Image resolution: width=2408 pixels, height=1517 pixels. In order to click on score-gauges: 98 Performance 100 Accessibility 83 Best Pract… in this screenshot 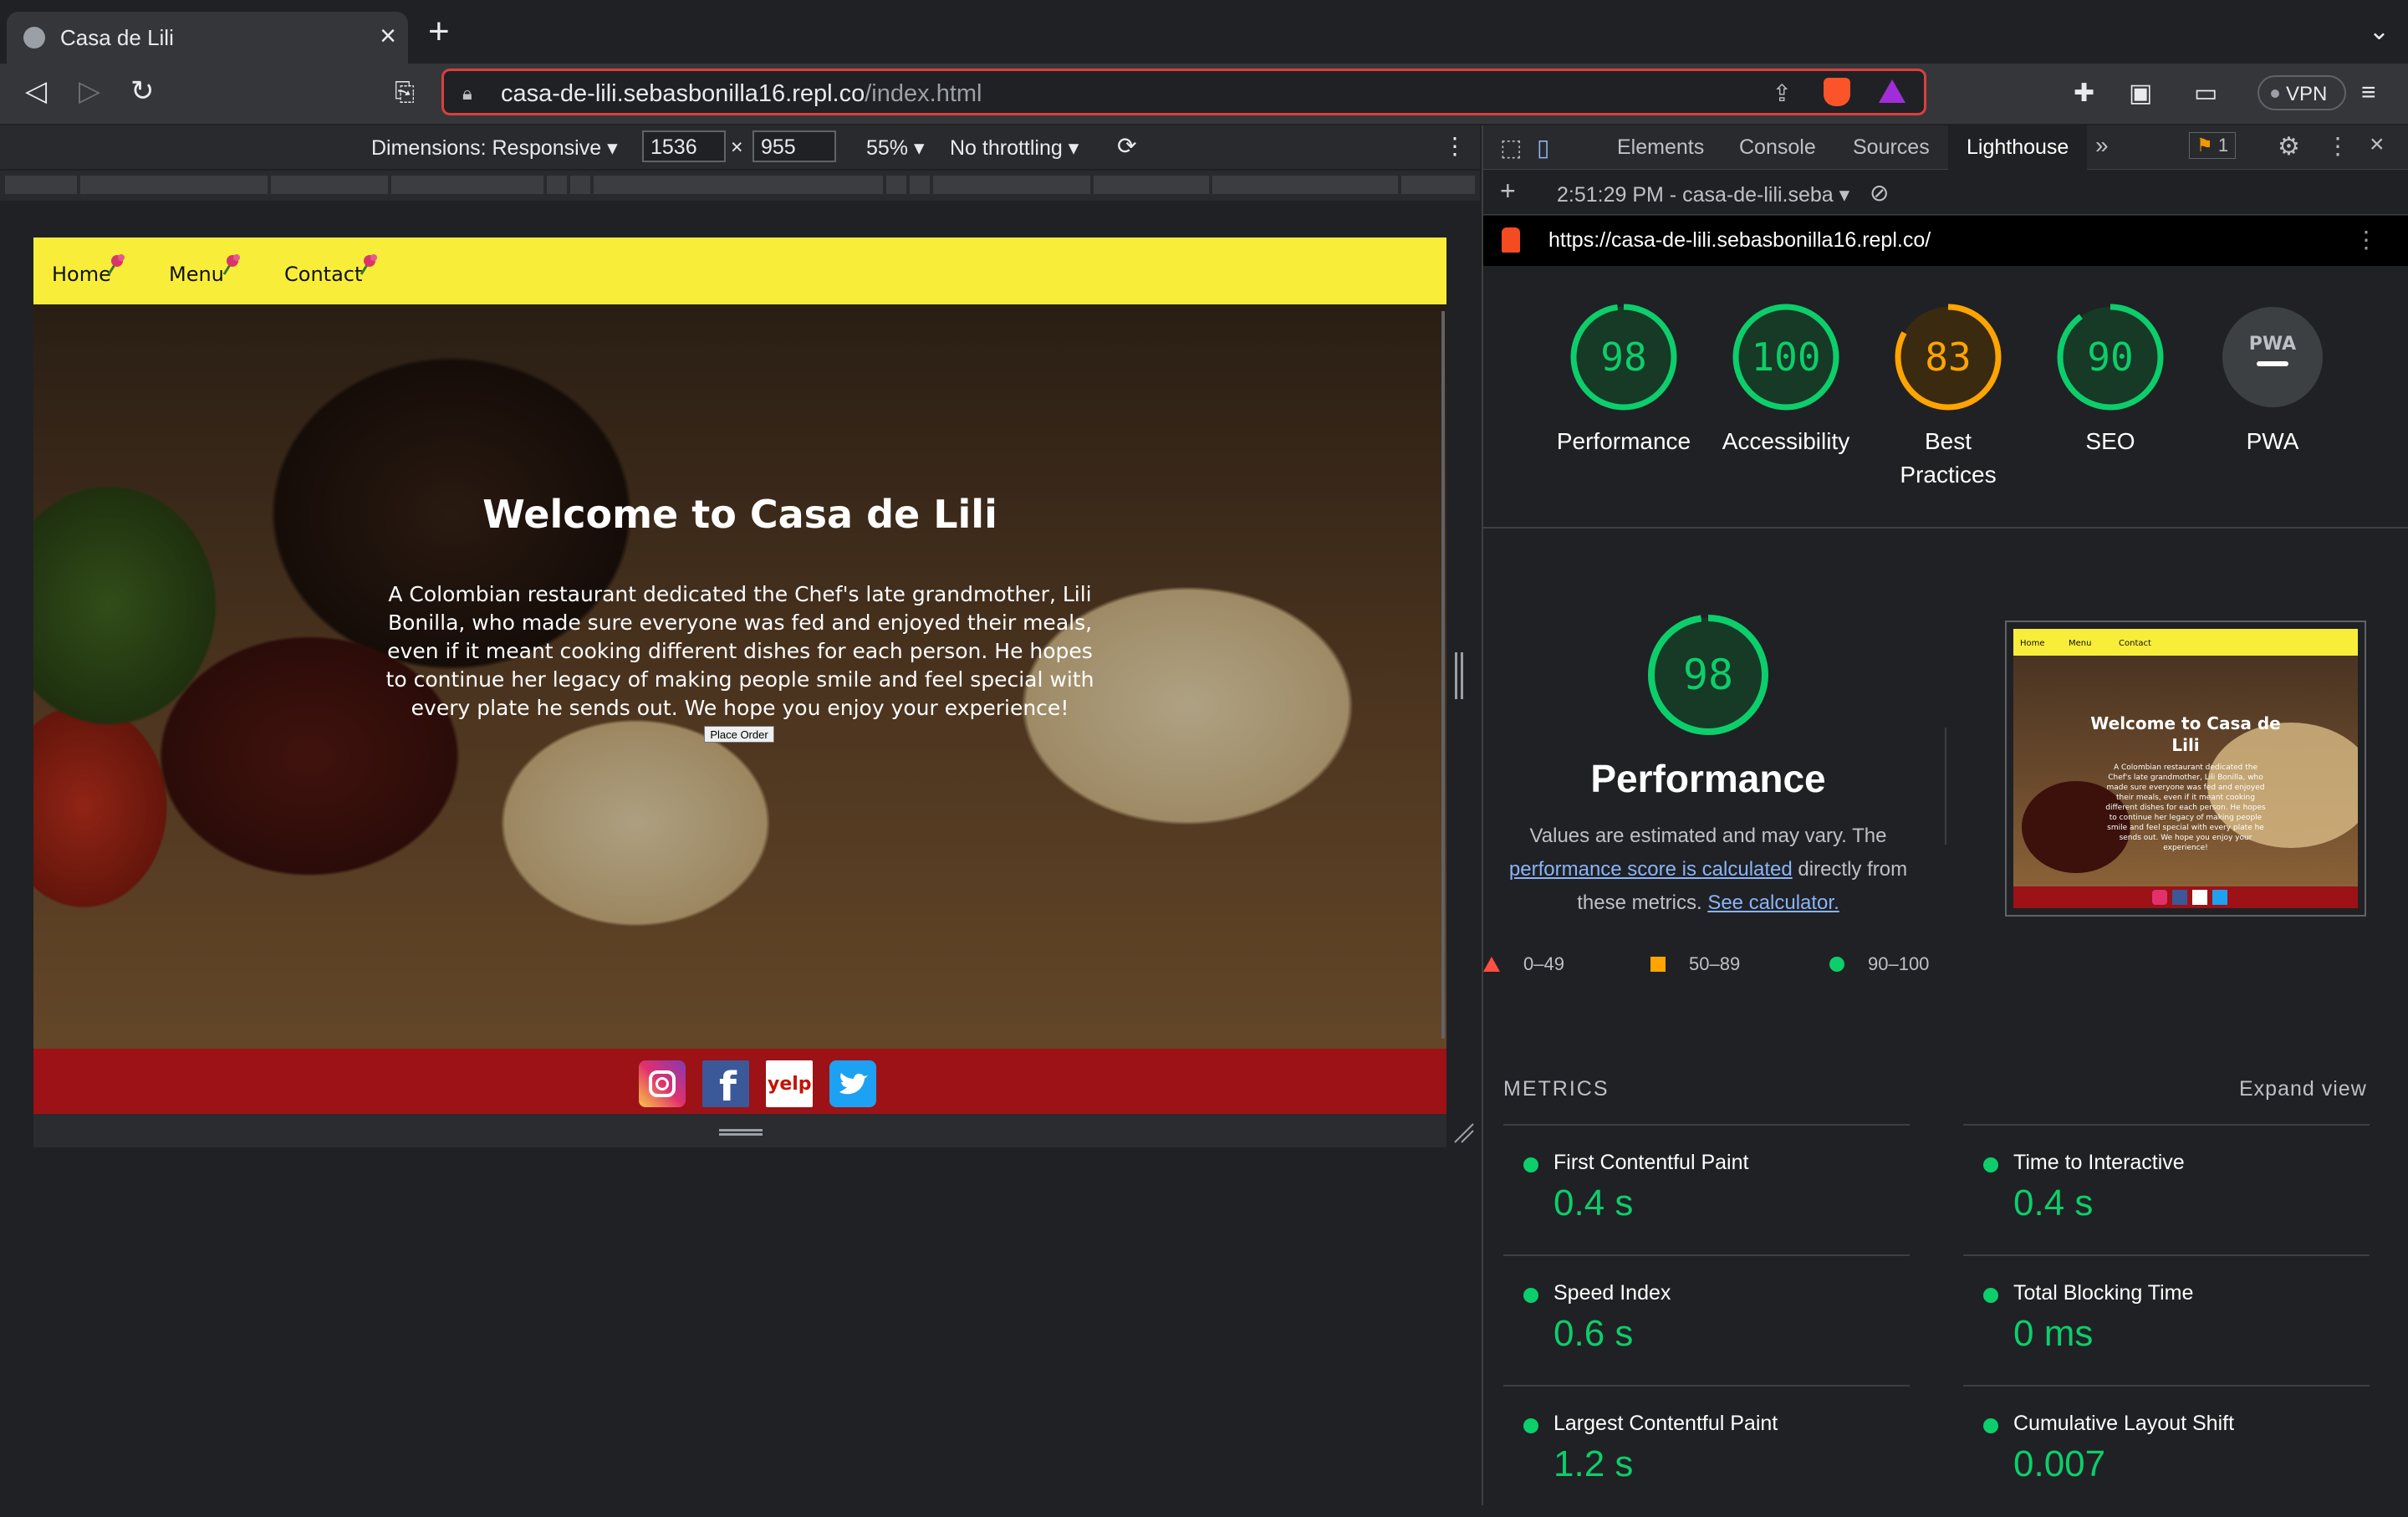, I will do `click(1946, 326)`.